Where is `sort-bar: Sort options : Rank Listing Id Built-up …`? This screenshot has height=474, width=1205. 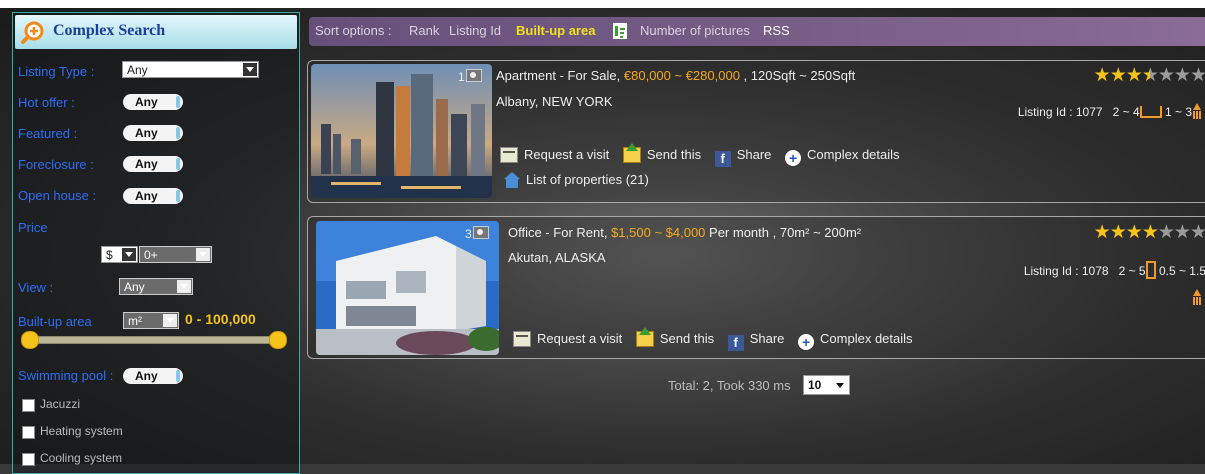
sort-bar: Sort options : Rank Listing Id Built-up … is located at coordinates (757, 31).